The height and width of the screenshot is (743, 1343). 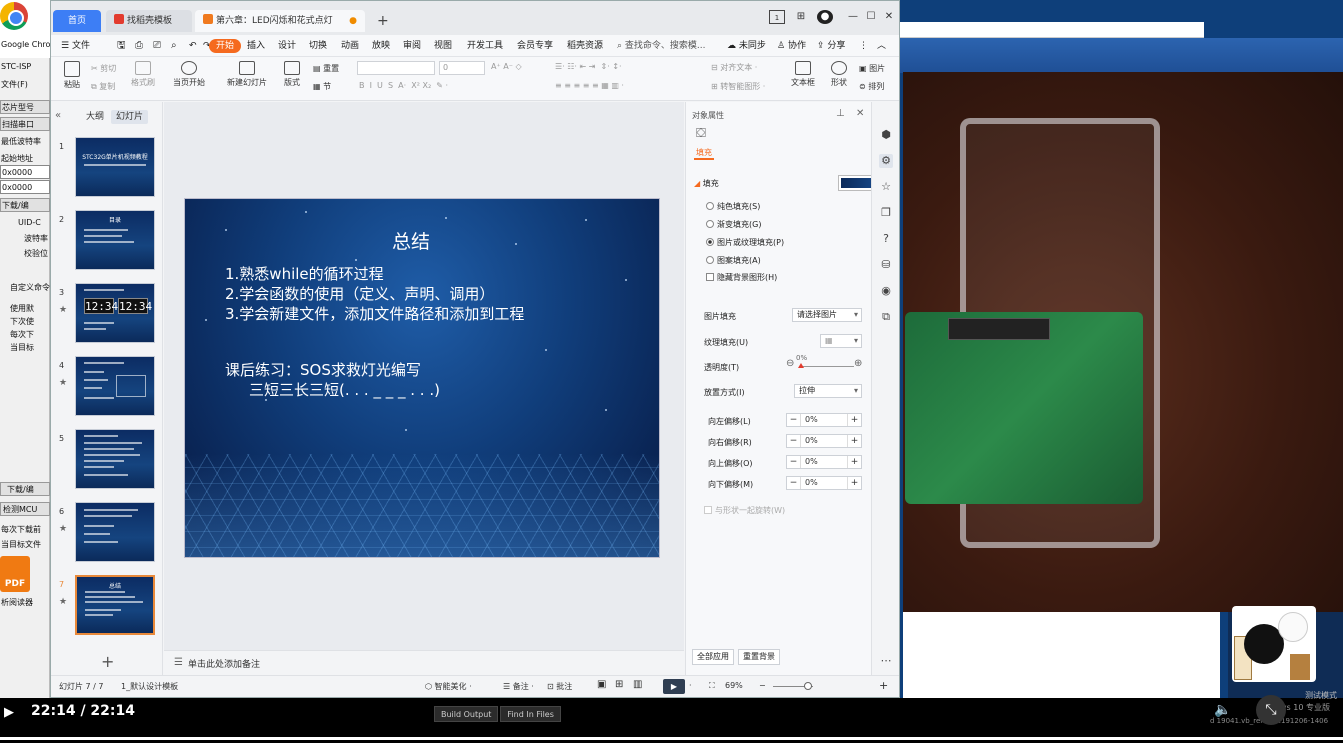 I want to click on transparency-plus-icon: ⊕, so click(x=858, y=363).